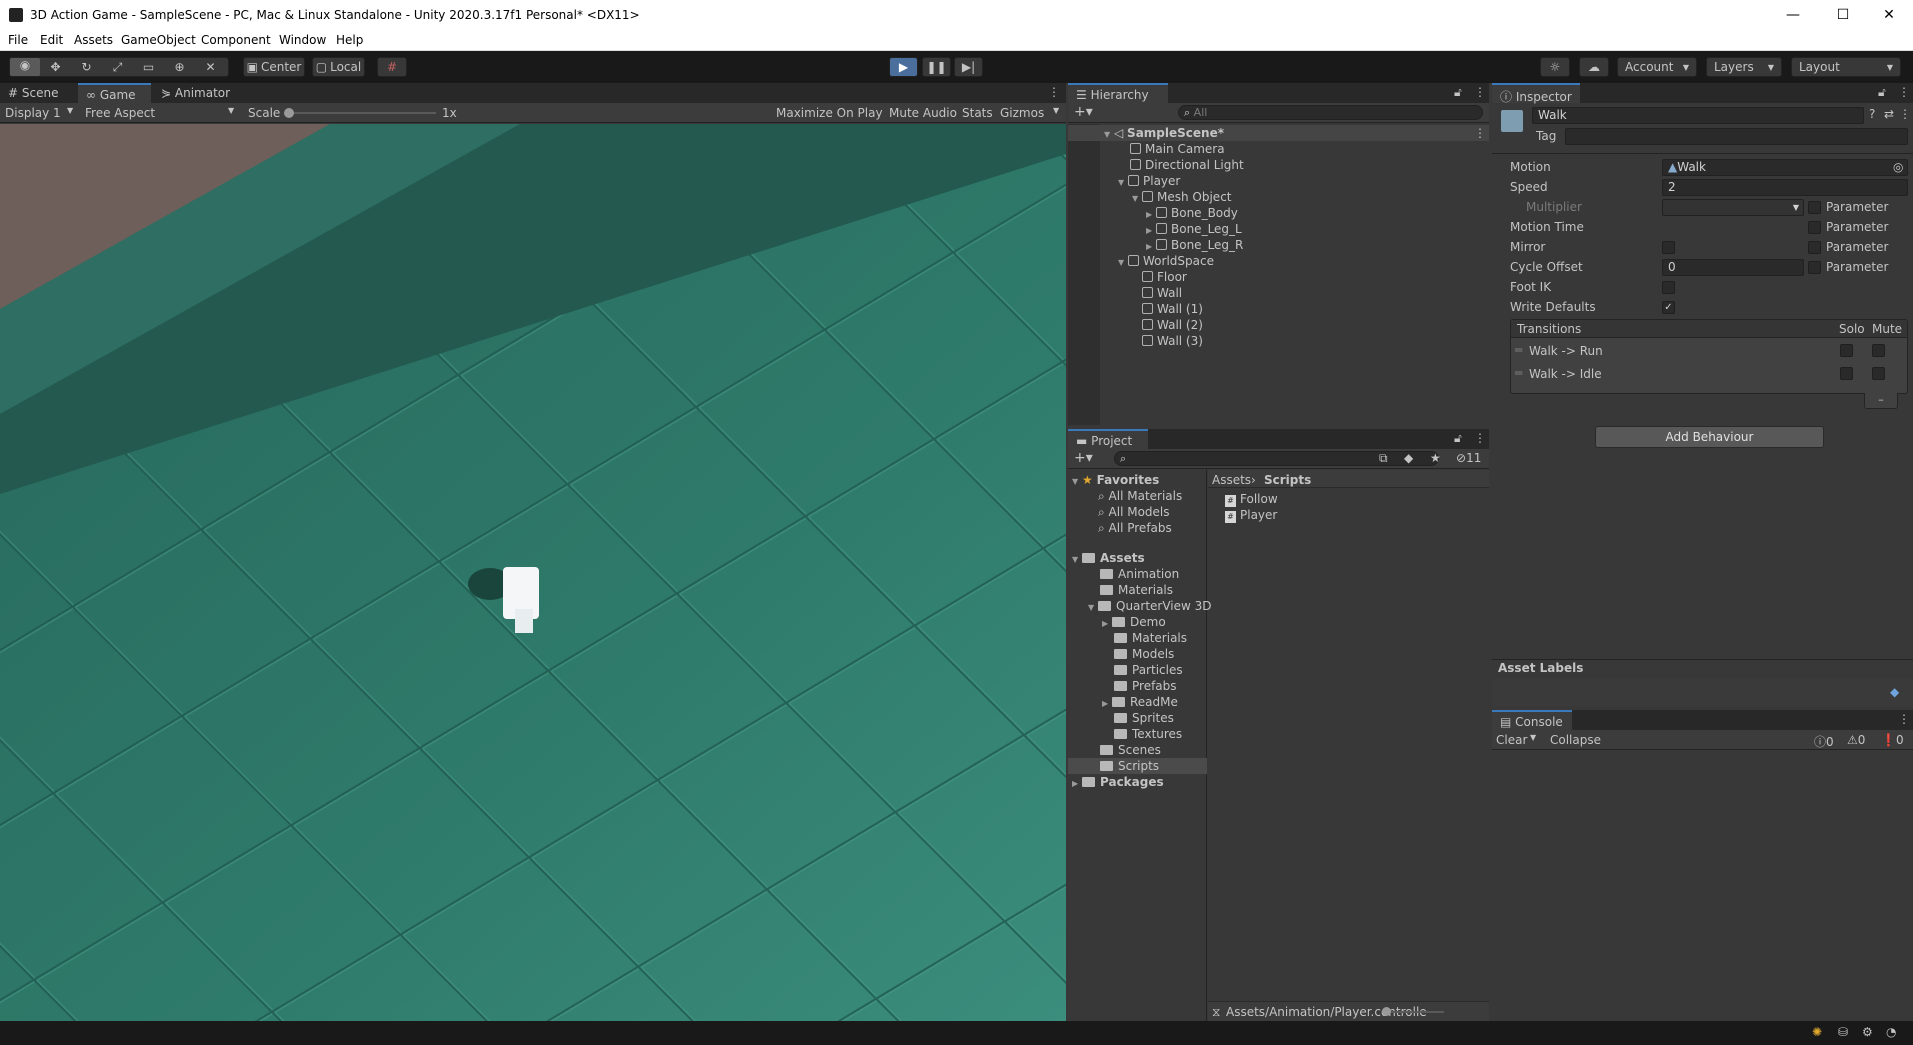  Describe the element at coordinates (1192, 213) in the screenshot. I see `hierarchy-item-bone-body: ▶ Bone_Body` at that location.